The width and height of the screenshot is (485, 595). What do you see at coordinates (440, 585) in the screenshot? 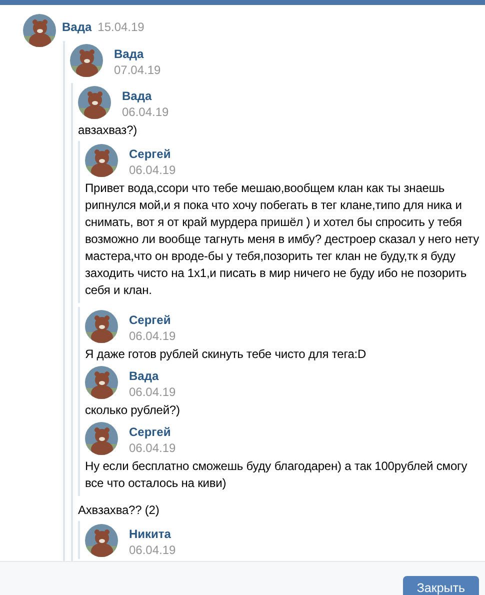
I see `close-button: Закрыть` at bounding box center [440, 585].